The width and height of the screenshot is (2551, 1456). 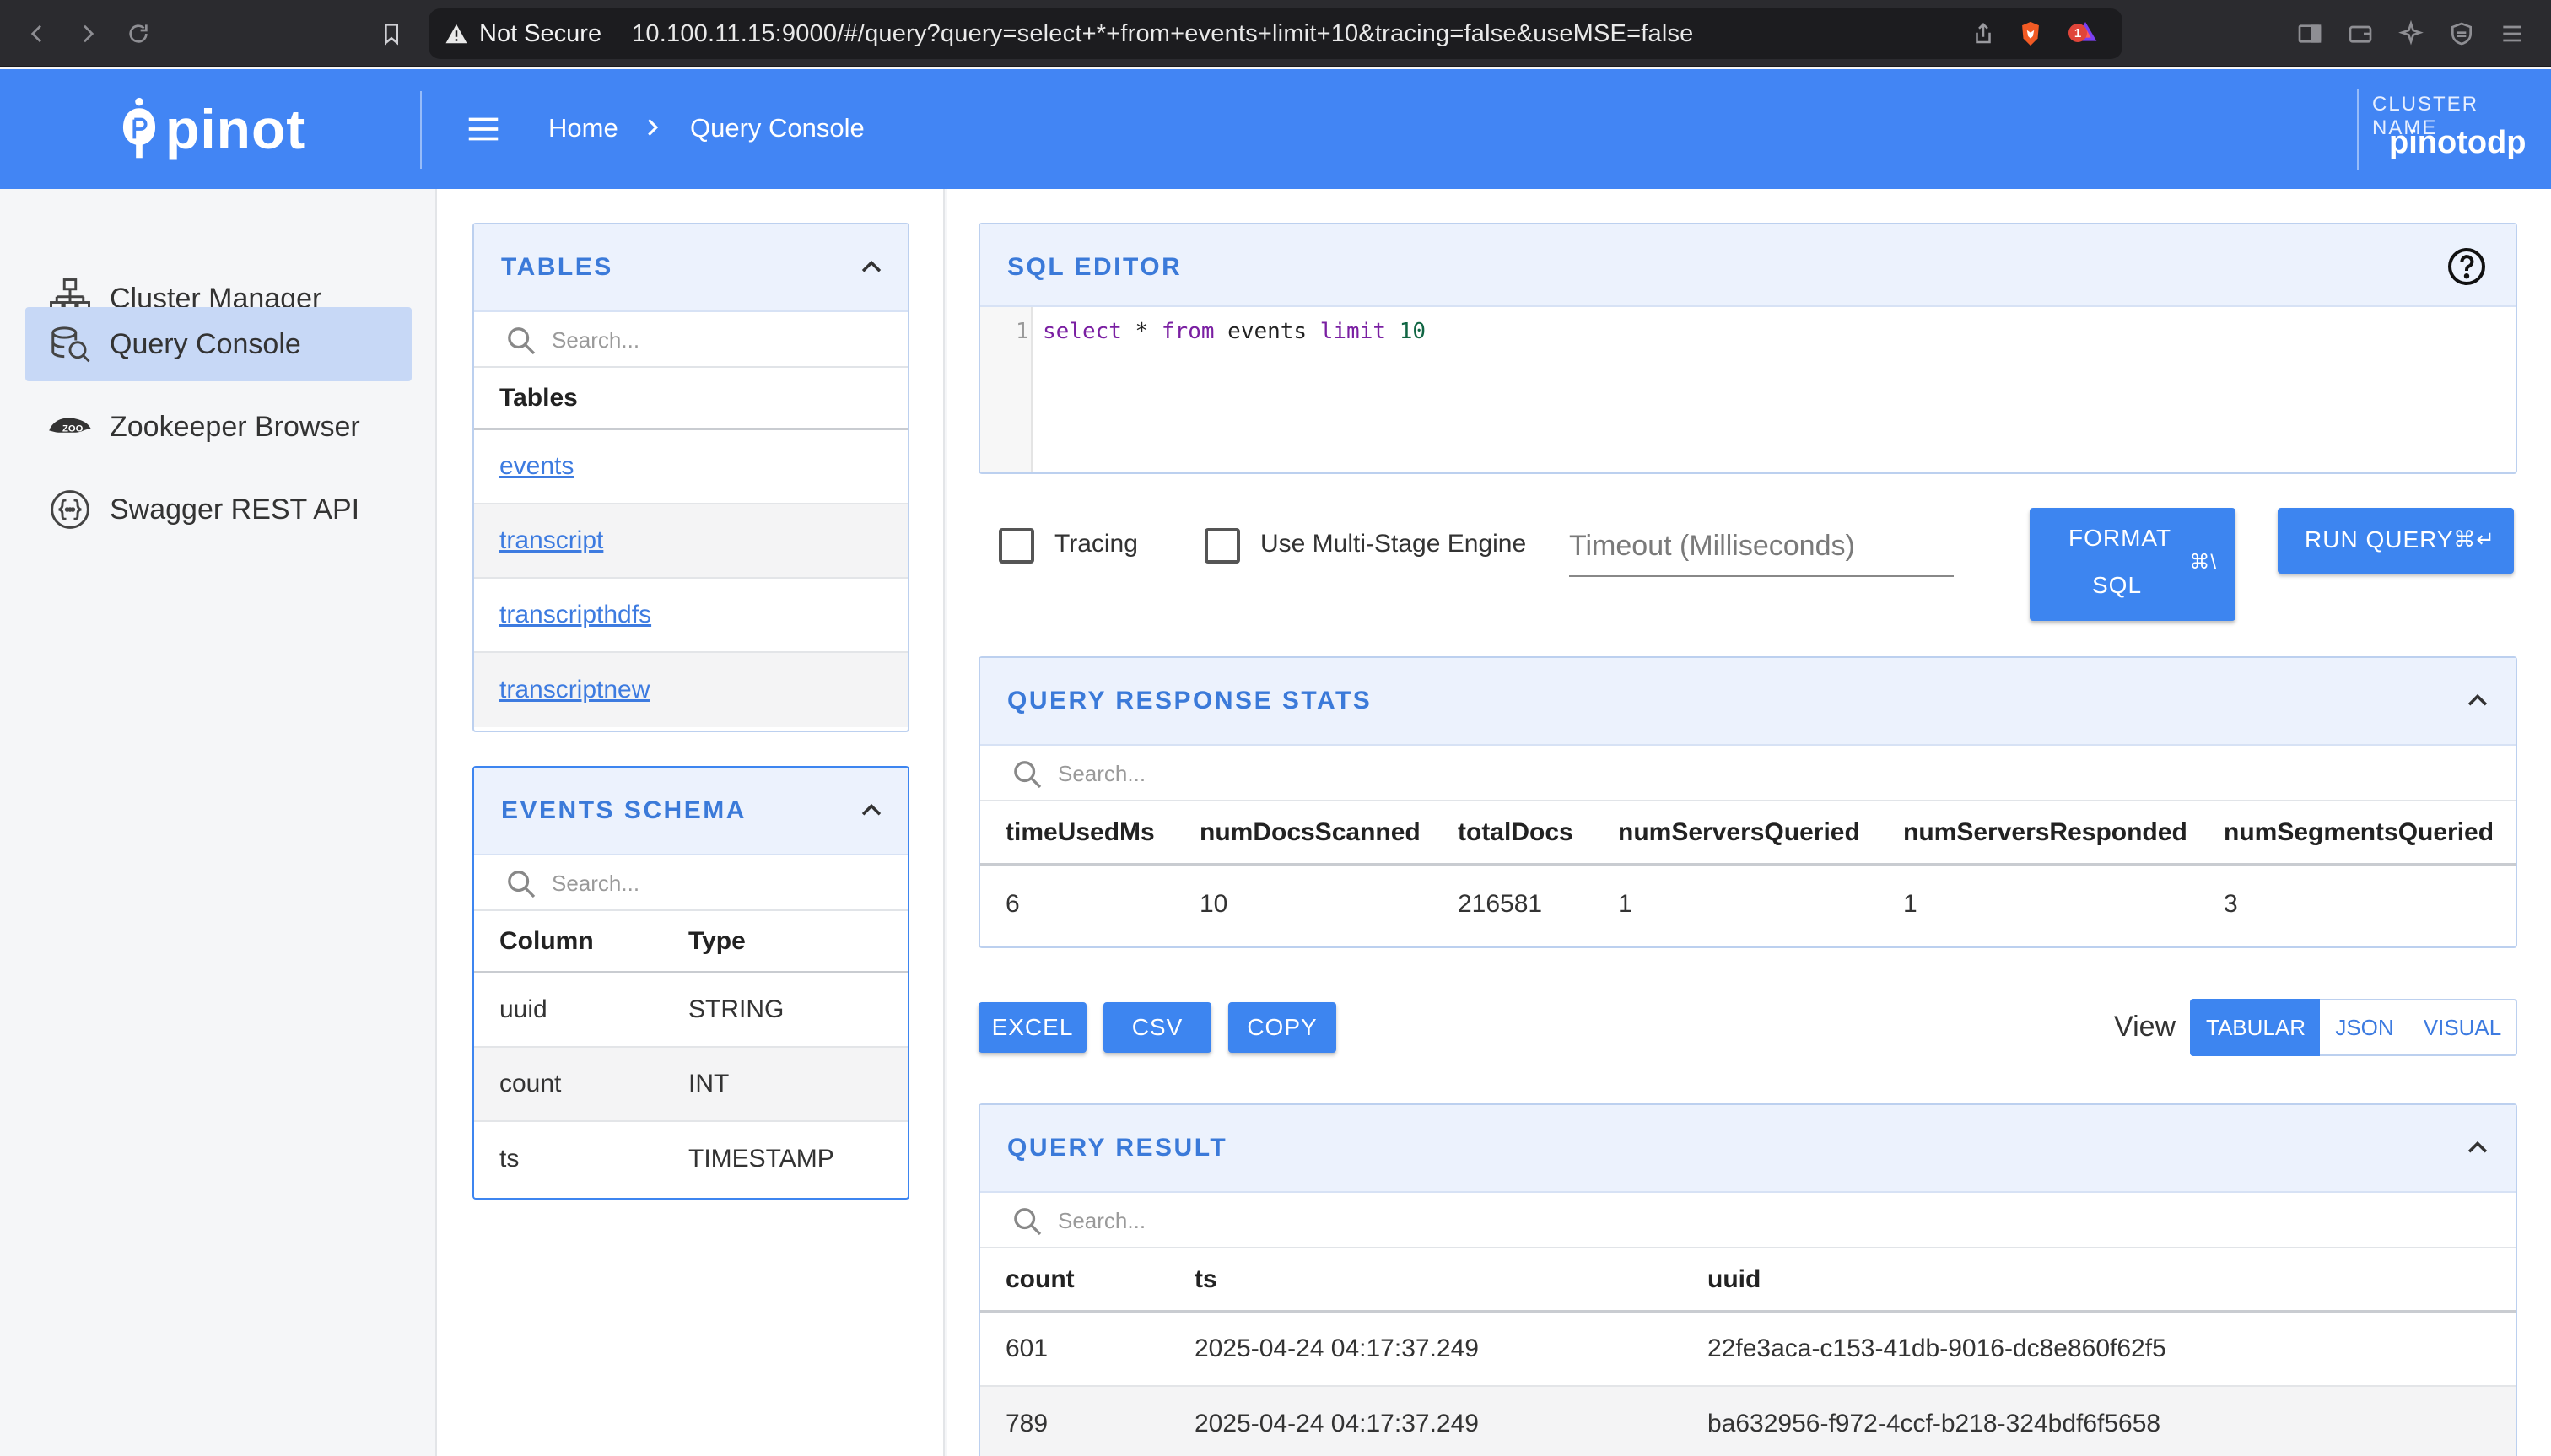 I want to click on table-row: count INT, so click(x=691, y=1085).